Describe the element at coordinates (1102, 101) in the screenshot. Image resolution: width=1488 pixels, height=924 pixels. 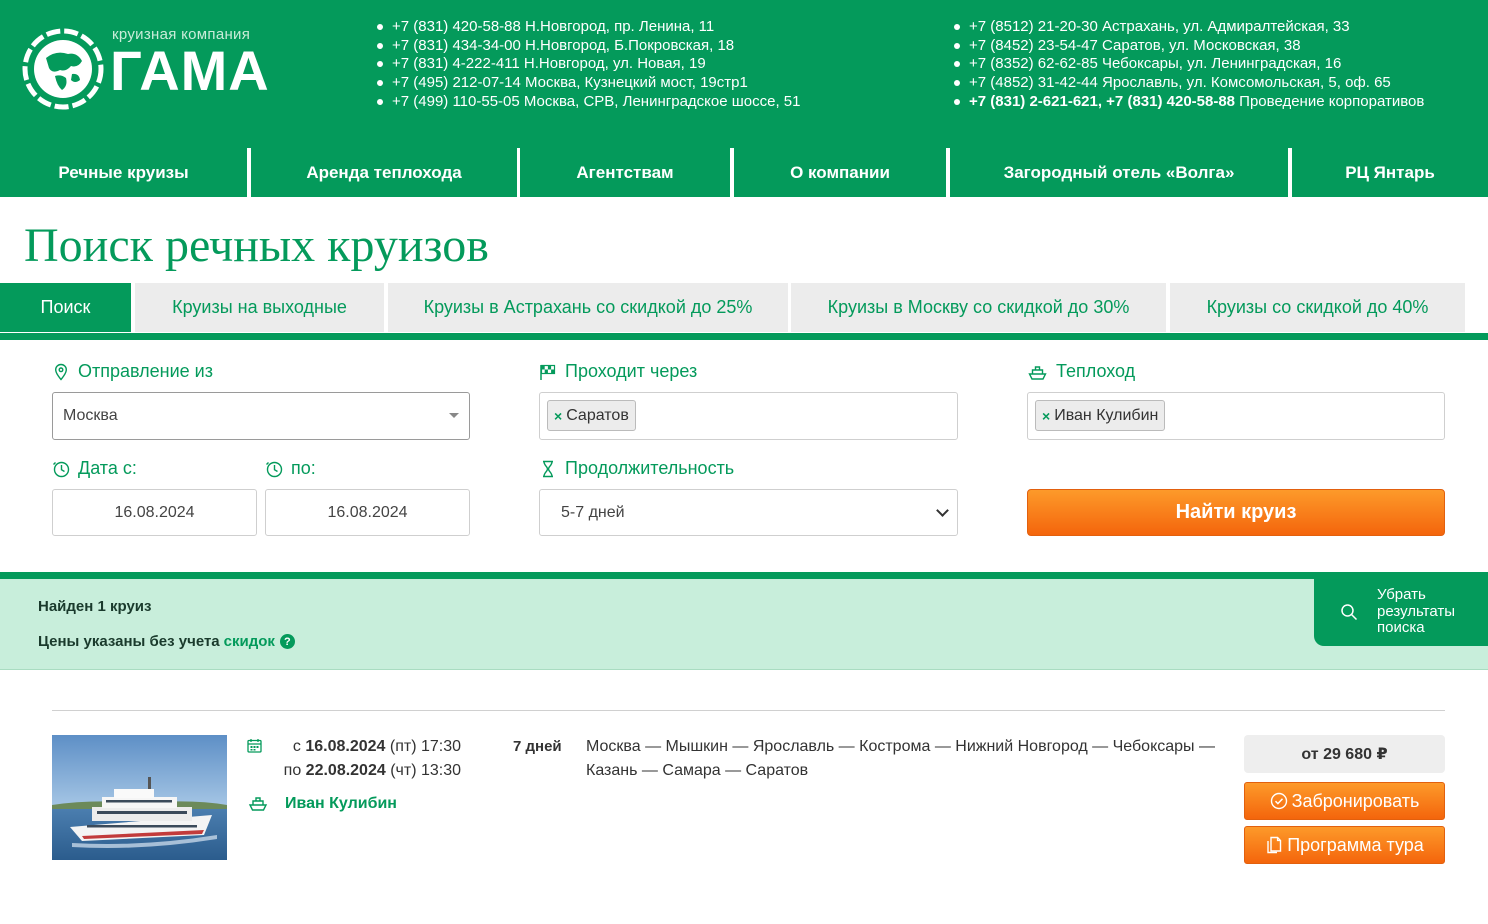
I see `corporate-phones: +7 (831) 2-621-621, +7 (831) 420-58-88` at that location.